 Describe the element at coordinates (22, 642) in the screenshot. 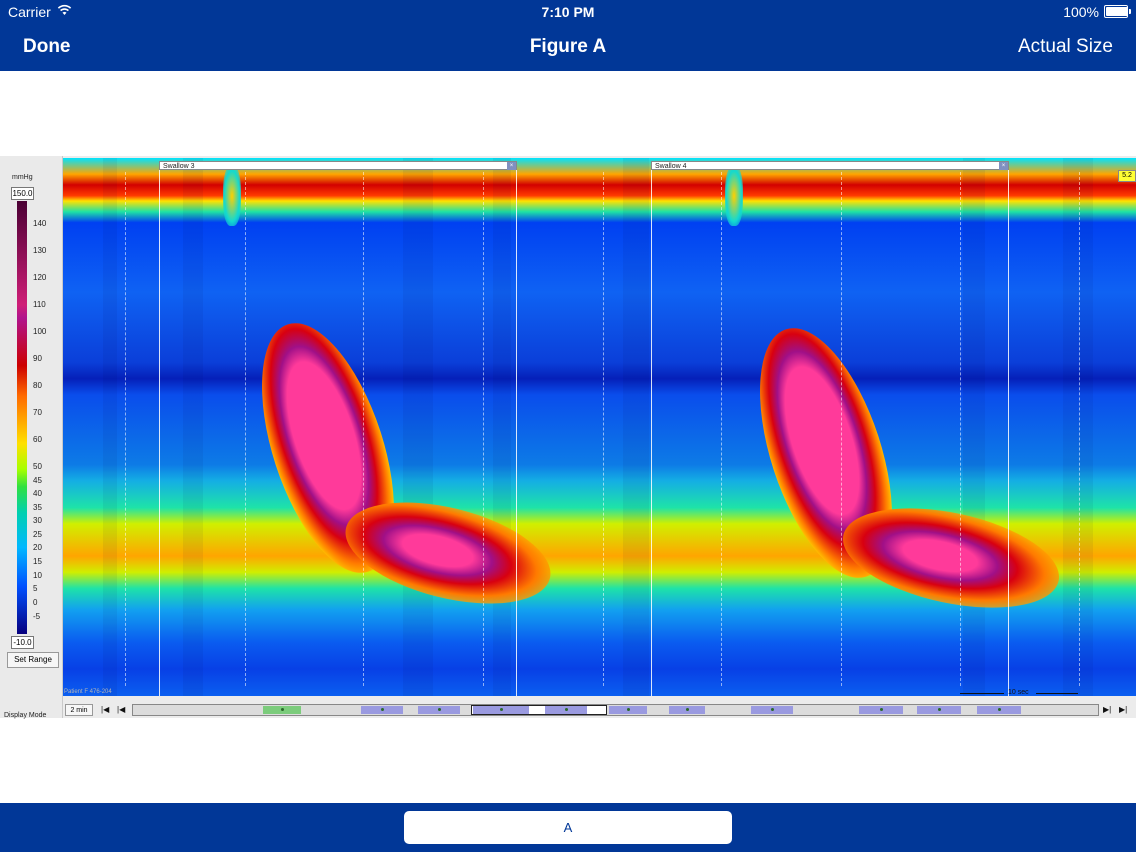

I see `legend-min-value: -10.0` at that location.